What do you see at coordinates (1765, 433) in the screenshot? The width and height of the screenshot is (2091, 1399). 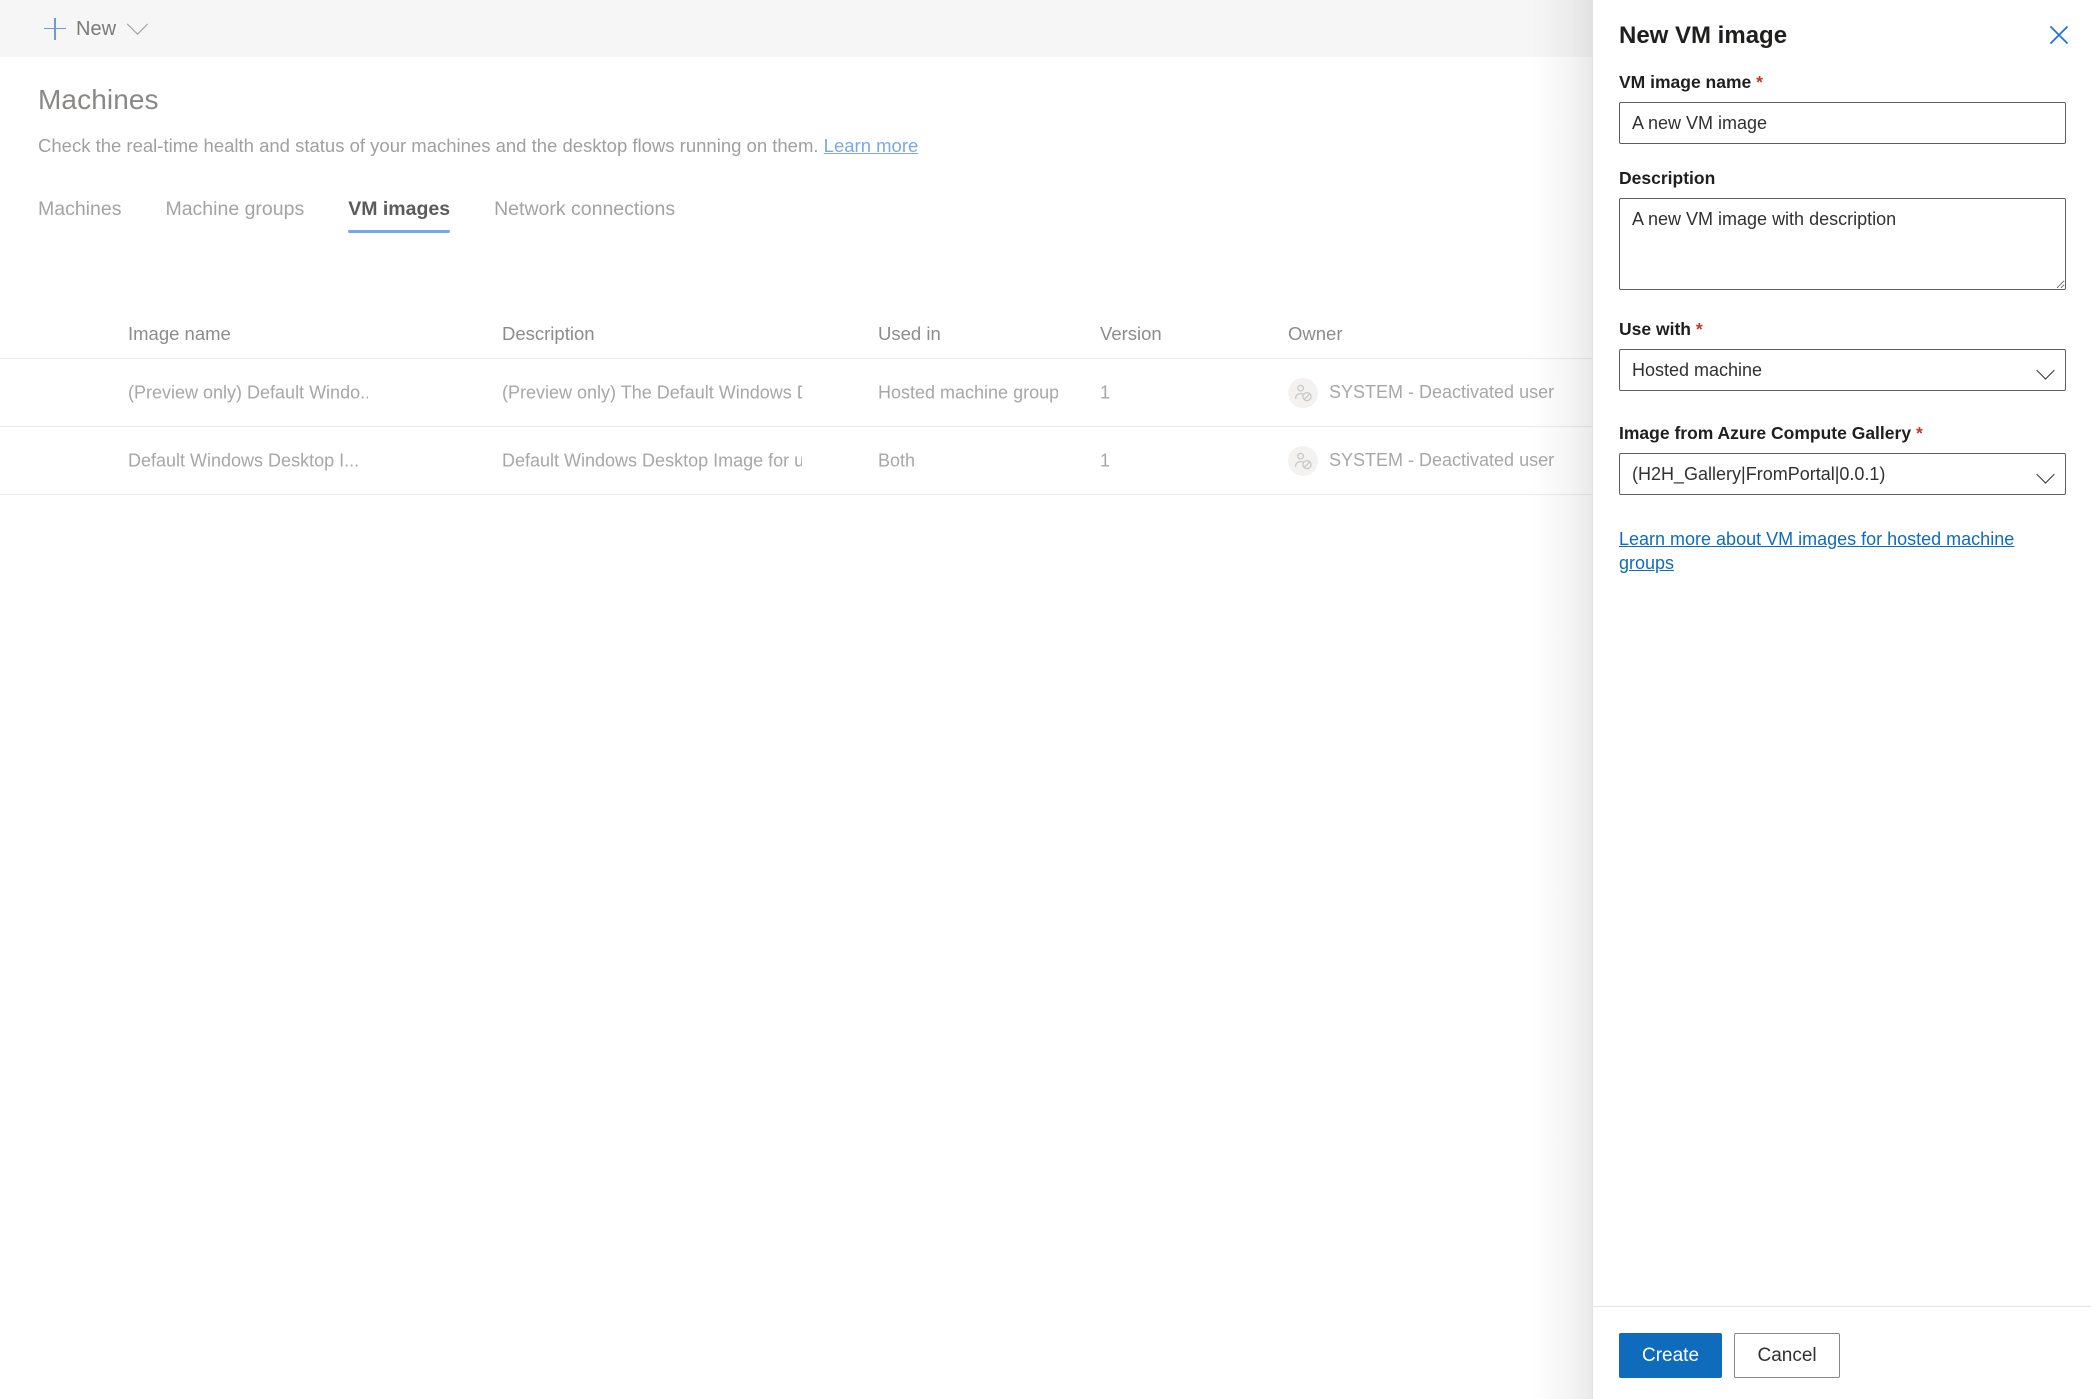 I see `gallery-image-label-text: Image from Azure Compute Gallery` at bounding box center [1765, 433].